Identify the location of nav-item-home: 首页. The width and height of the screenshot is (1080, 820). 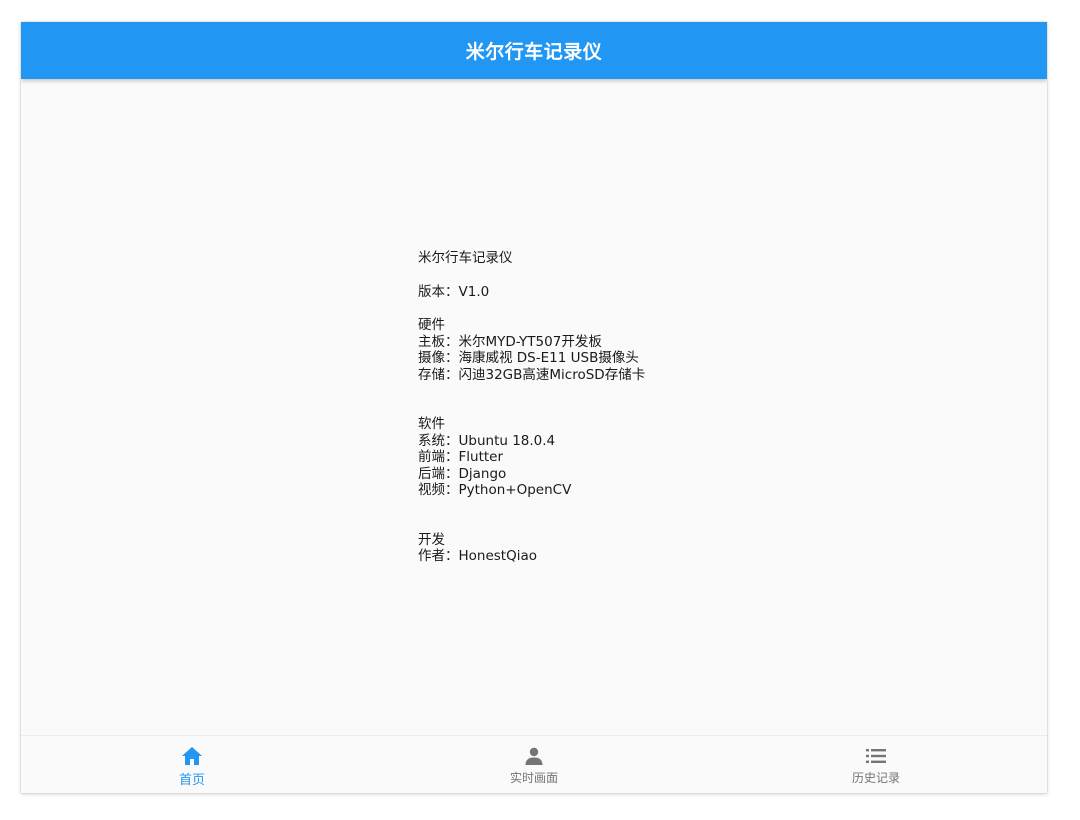
(192, 764).